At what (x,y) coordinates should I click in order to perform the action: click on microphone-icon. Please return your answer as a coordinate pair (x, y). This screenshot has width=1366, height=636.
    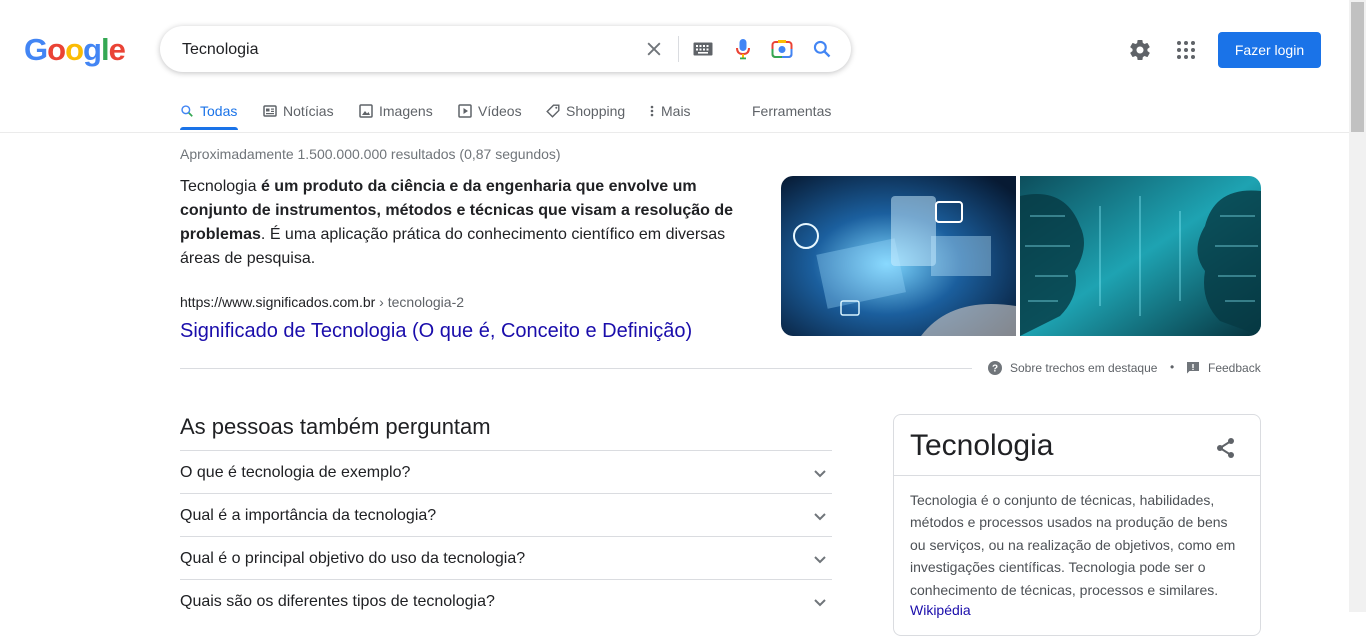
    Looking at the image, I should click on (743, 49).